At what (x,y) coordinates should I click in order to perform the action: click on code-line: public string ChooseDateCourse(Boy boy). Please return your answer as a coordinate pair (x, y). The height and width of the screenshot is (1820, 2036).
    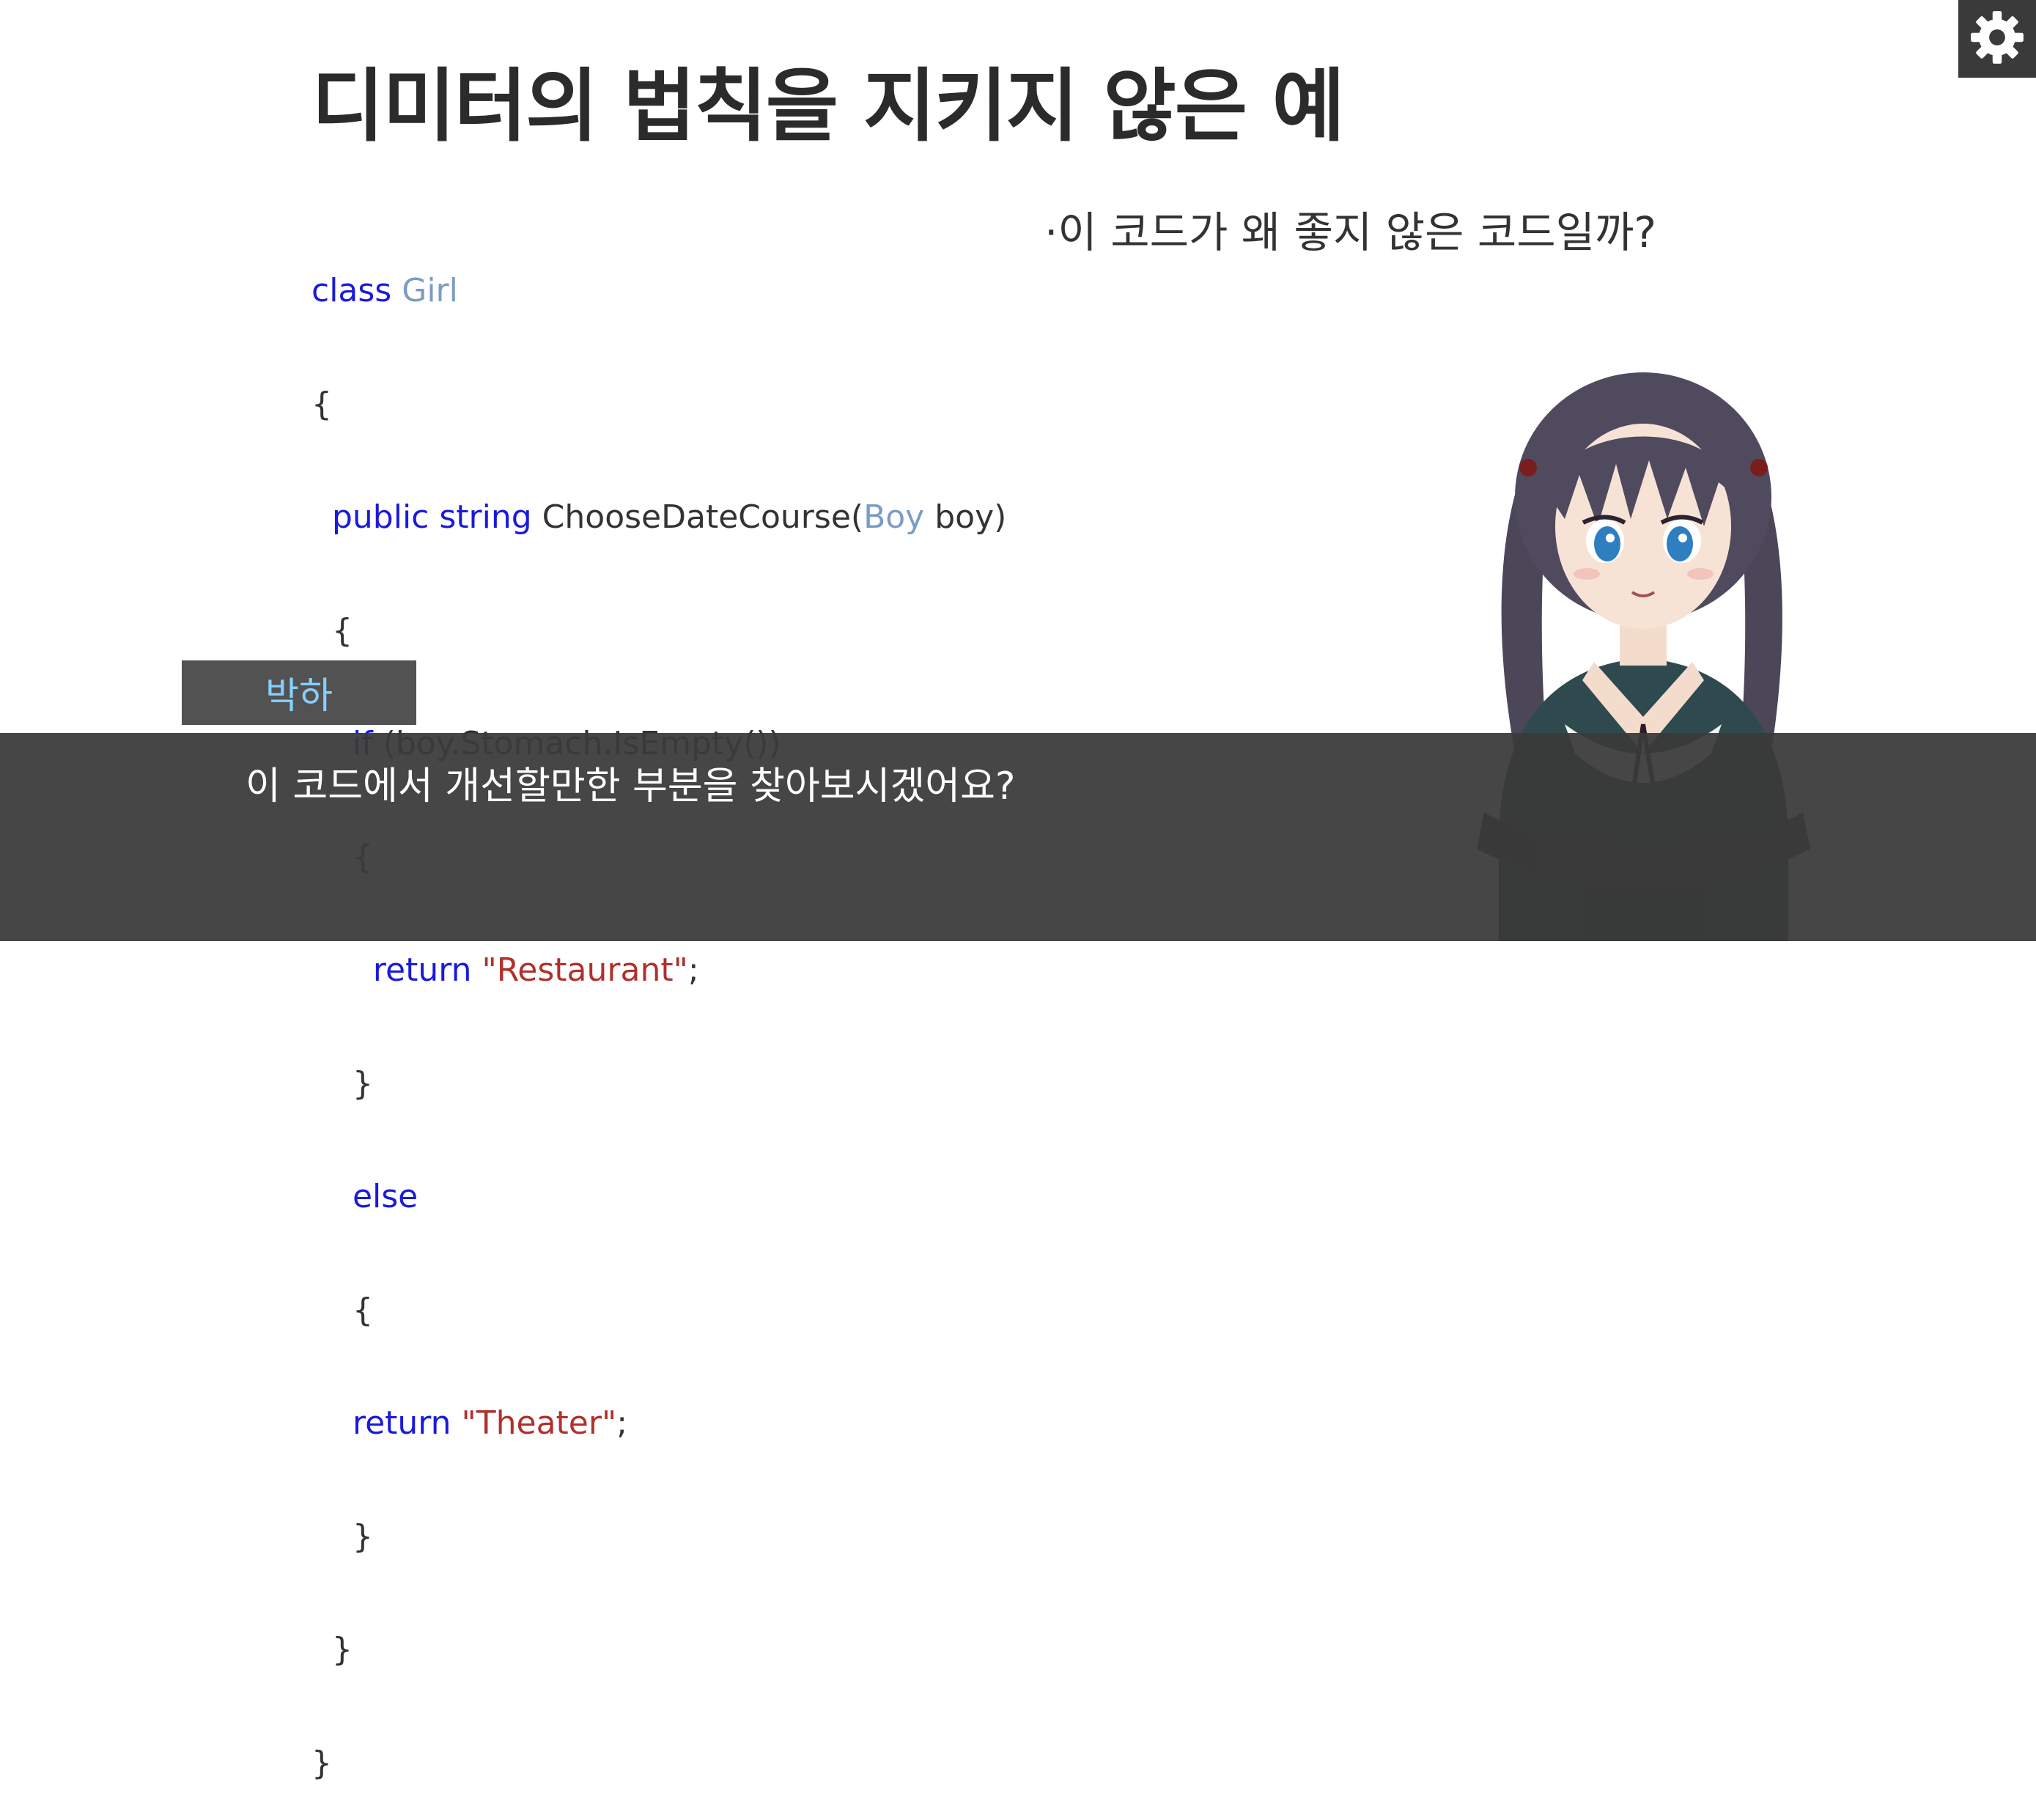
    Looking at the image, I should click on (658, 517).